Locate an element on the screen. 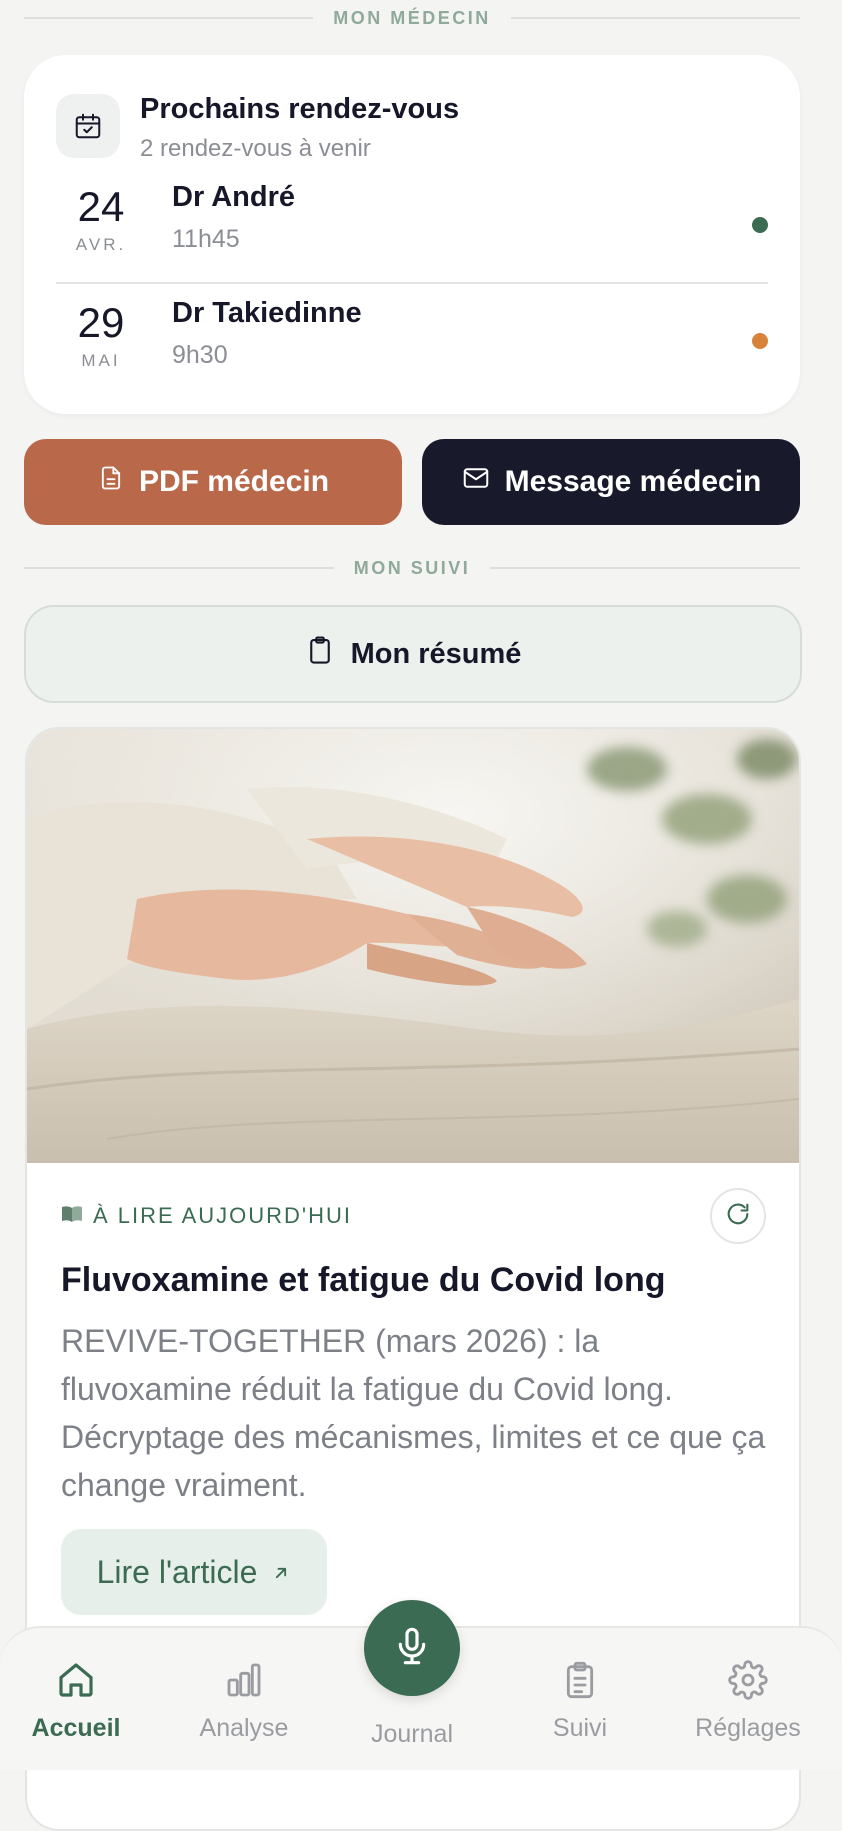 The width and height of the screenshot is (842, 1831). appointment-doctor: Dr André is located at coordinates (233, 197).